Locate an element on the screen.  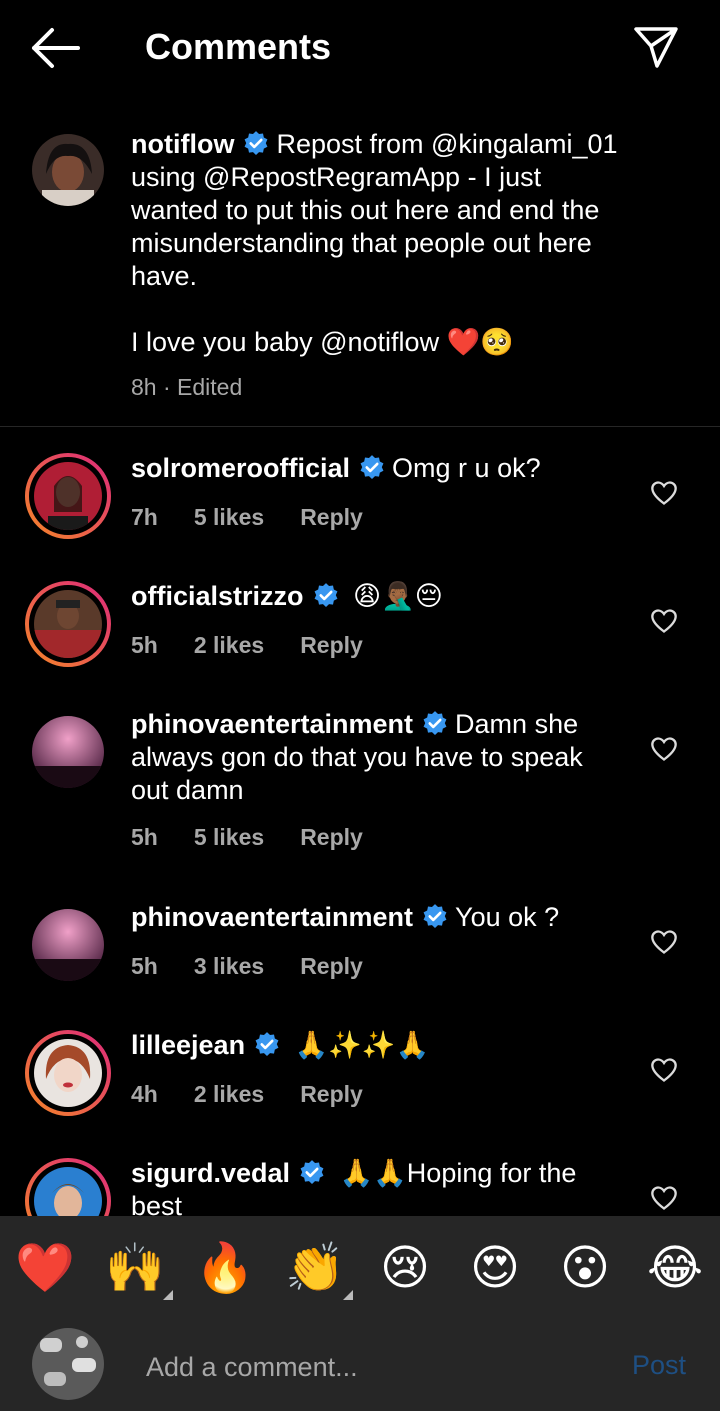
comment-meta: 7h 5 likes Reply is located at coordinates (265, 517).